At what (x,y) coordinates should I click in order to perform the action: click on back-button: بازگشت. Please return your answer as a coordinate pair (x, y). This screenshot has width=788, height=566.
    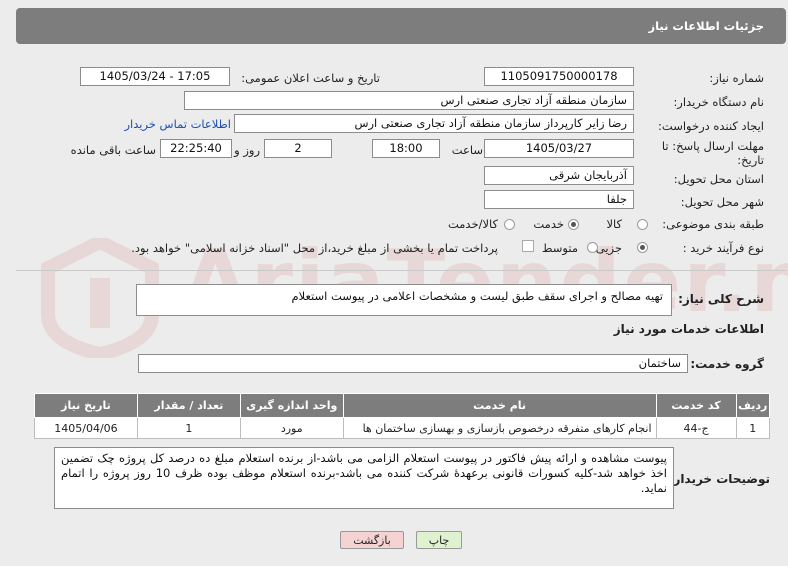
    Looking at the image, I should click on (372, 540).